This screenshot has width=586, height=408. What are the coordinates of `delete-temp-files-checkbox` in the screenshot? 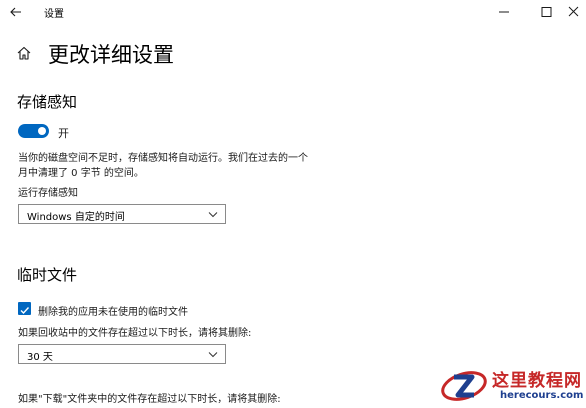 It's located at (24, 308).